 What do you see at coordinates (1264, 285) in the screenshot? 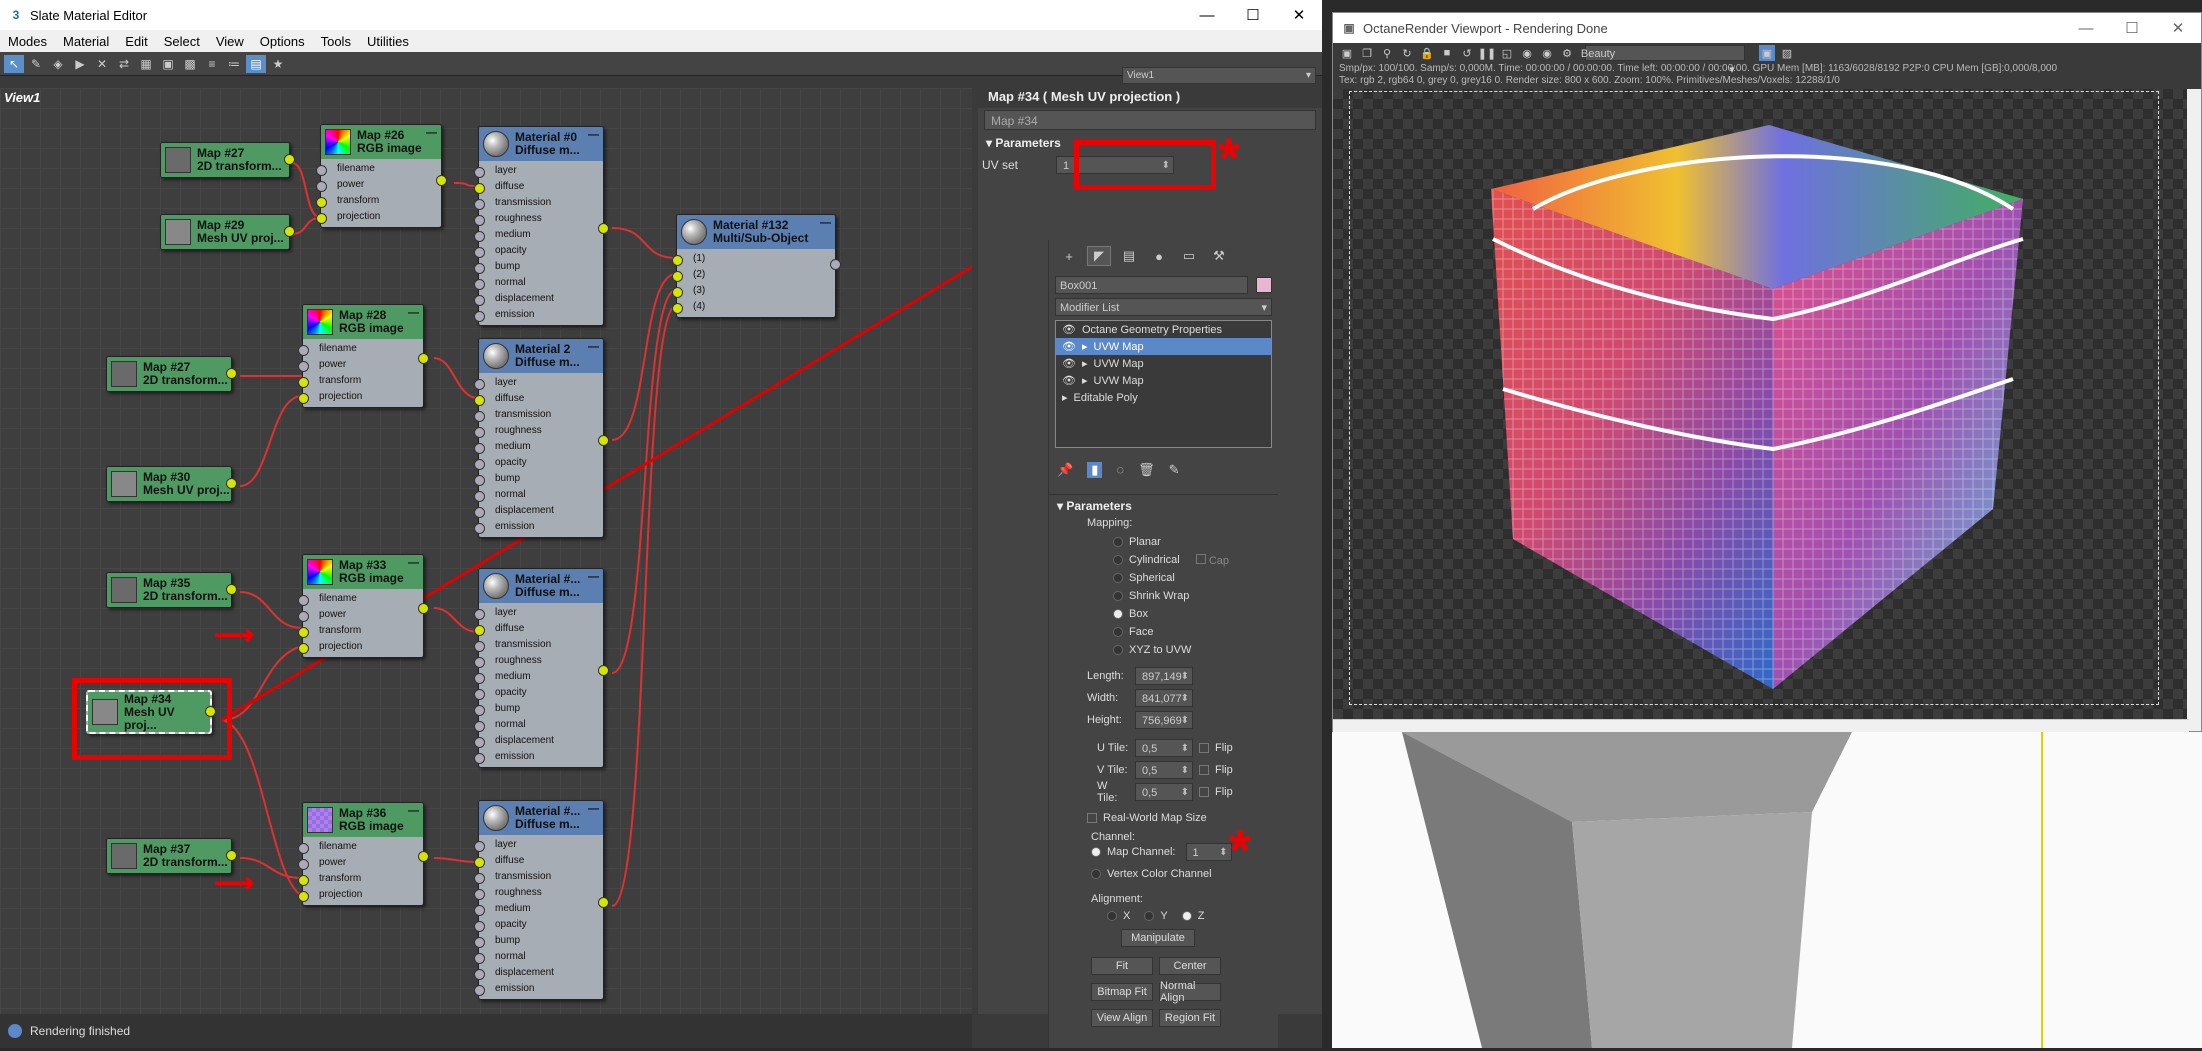
I see `object-color-swatch` at bounding box center [1264, 285].